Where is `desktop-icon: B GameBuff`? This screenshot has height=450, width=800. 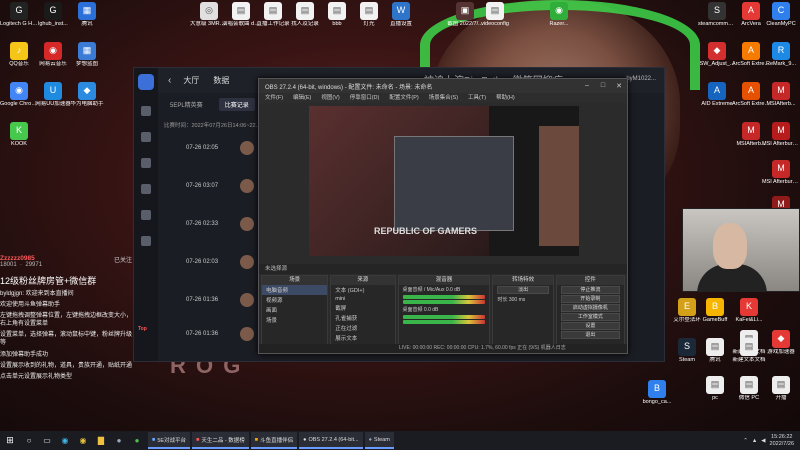
desktop-icon: B GameBuff is located at coordinates (715, 310).